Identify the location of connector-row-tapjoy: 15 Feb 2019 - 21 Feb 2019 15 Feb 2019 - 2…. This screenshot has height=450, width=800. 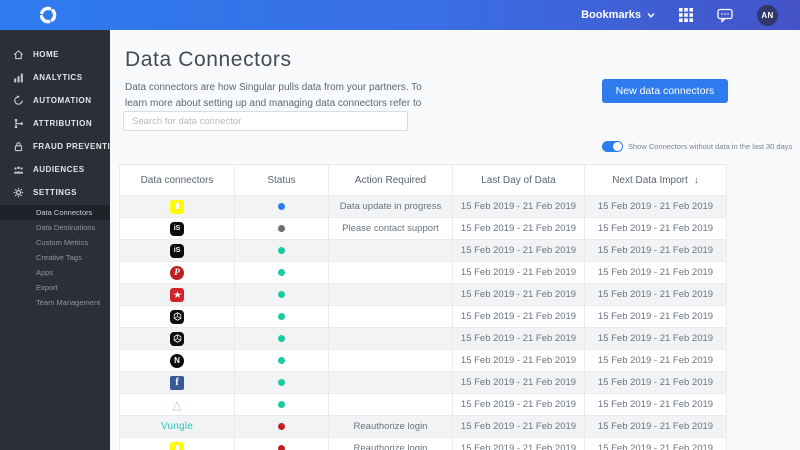
(423, 294).